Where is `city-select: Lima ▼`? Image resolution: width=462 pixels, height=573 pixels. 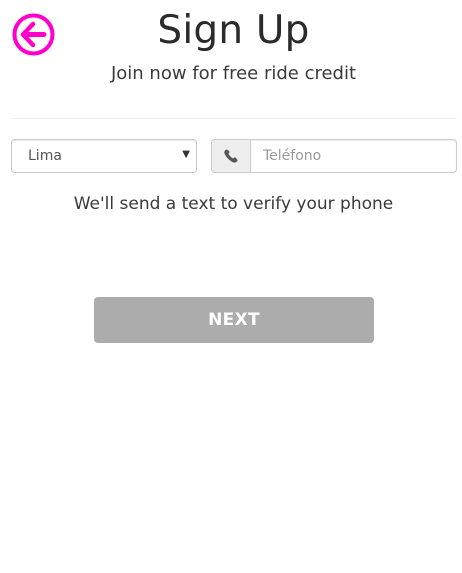 city-select: Lima ▼ is located at coordinates (104, 156).